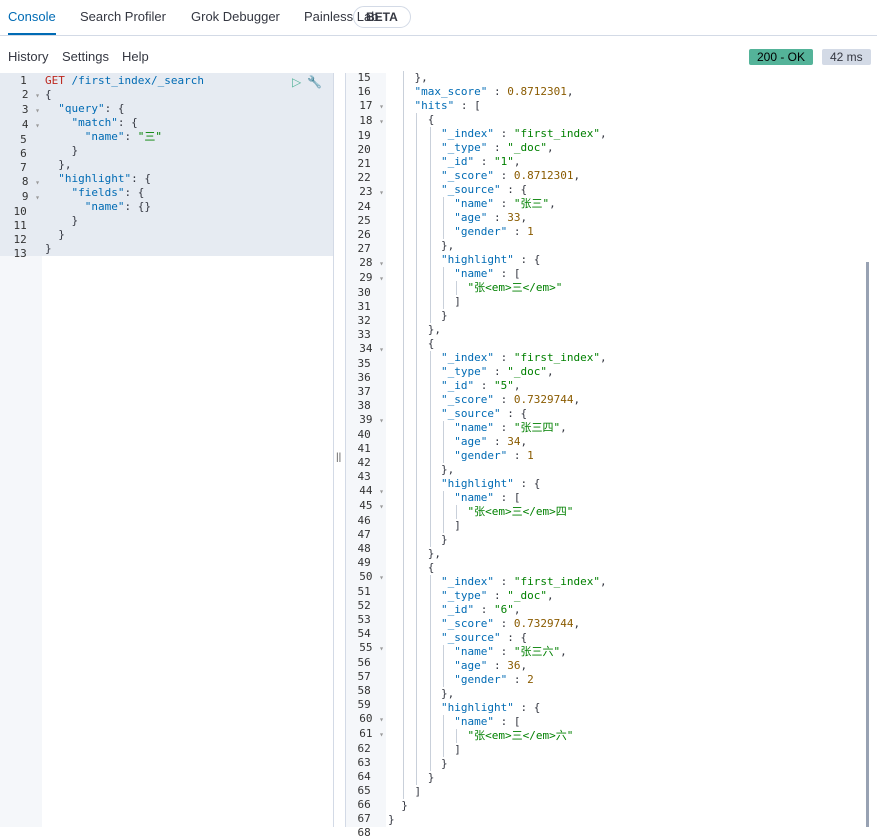  What do you see at coordinates (338, 457) in the screenshot?
I see `pane-resize-handle: ||` at bounding box center [338, 457].